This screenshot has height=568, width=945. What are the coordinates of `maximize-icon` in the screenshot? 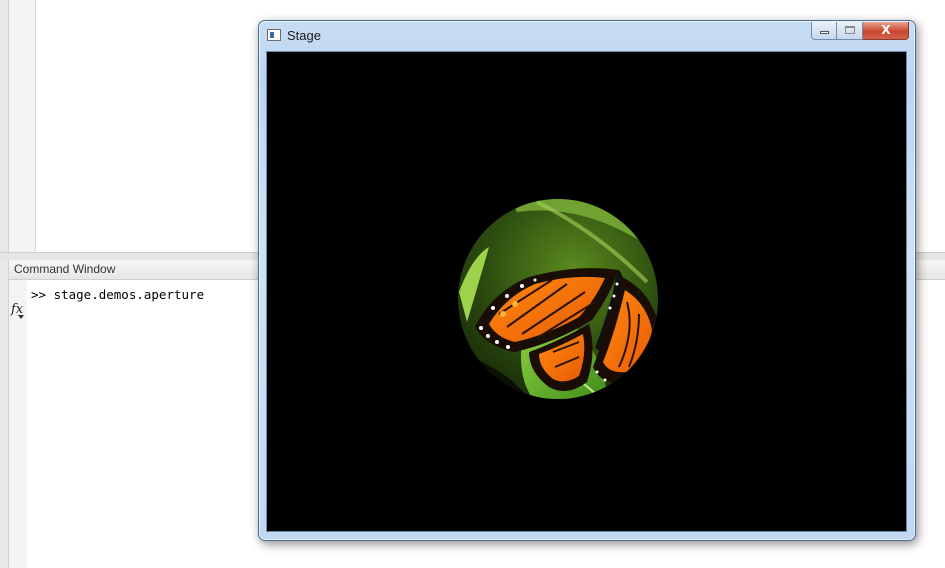 It's located at (850, 30).